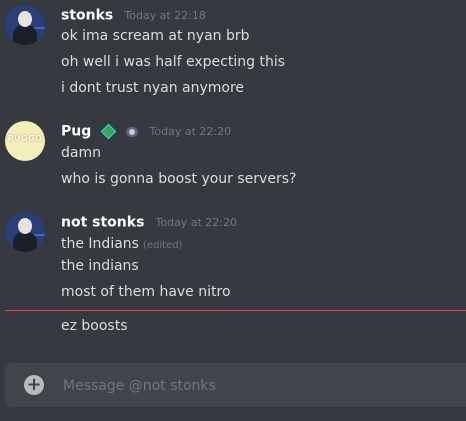  I want to click on message-text: who is gonna boost your servers?, so click(179, 179).